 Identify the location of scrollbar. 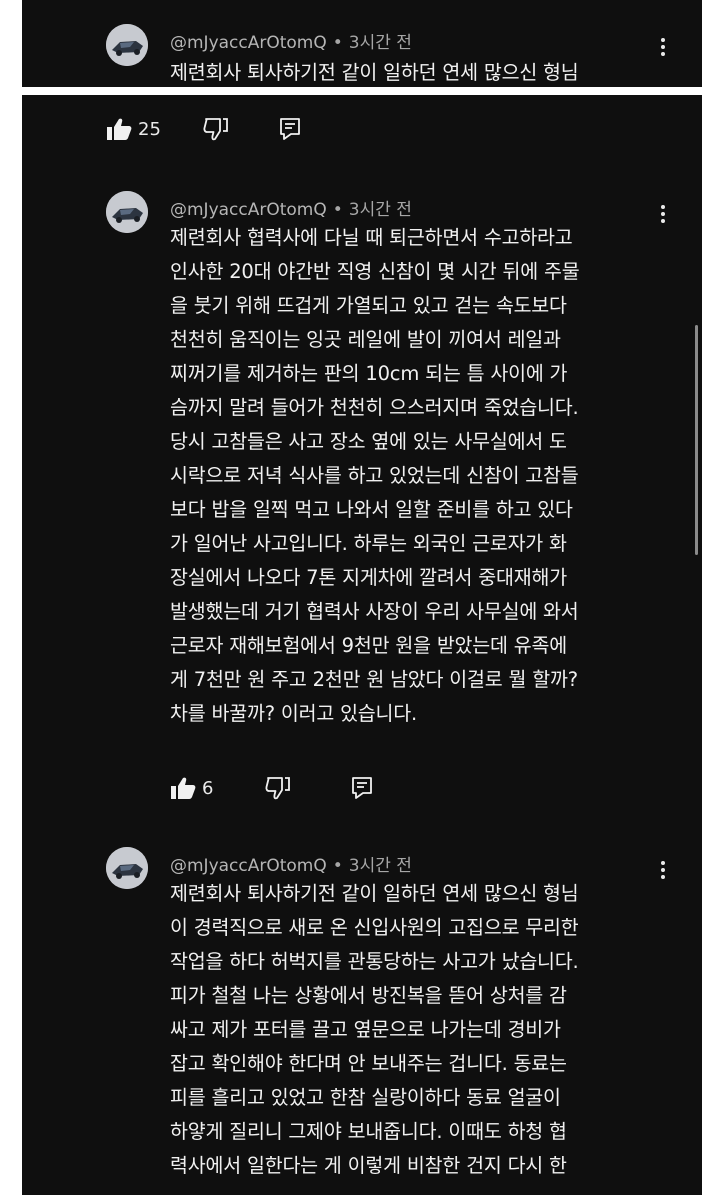
(696, 440).